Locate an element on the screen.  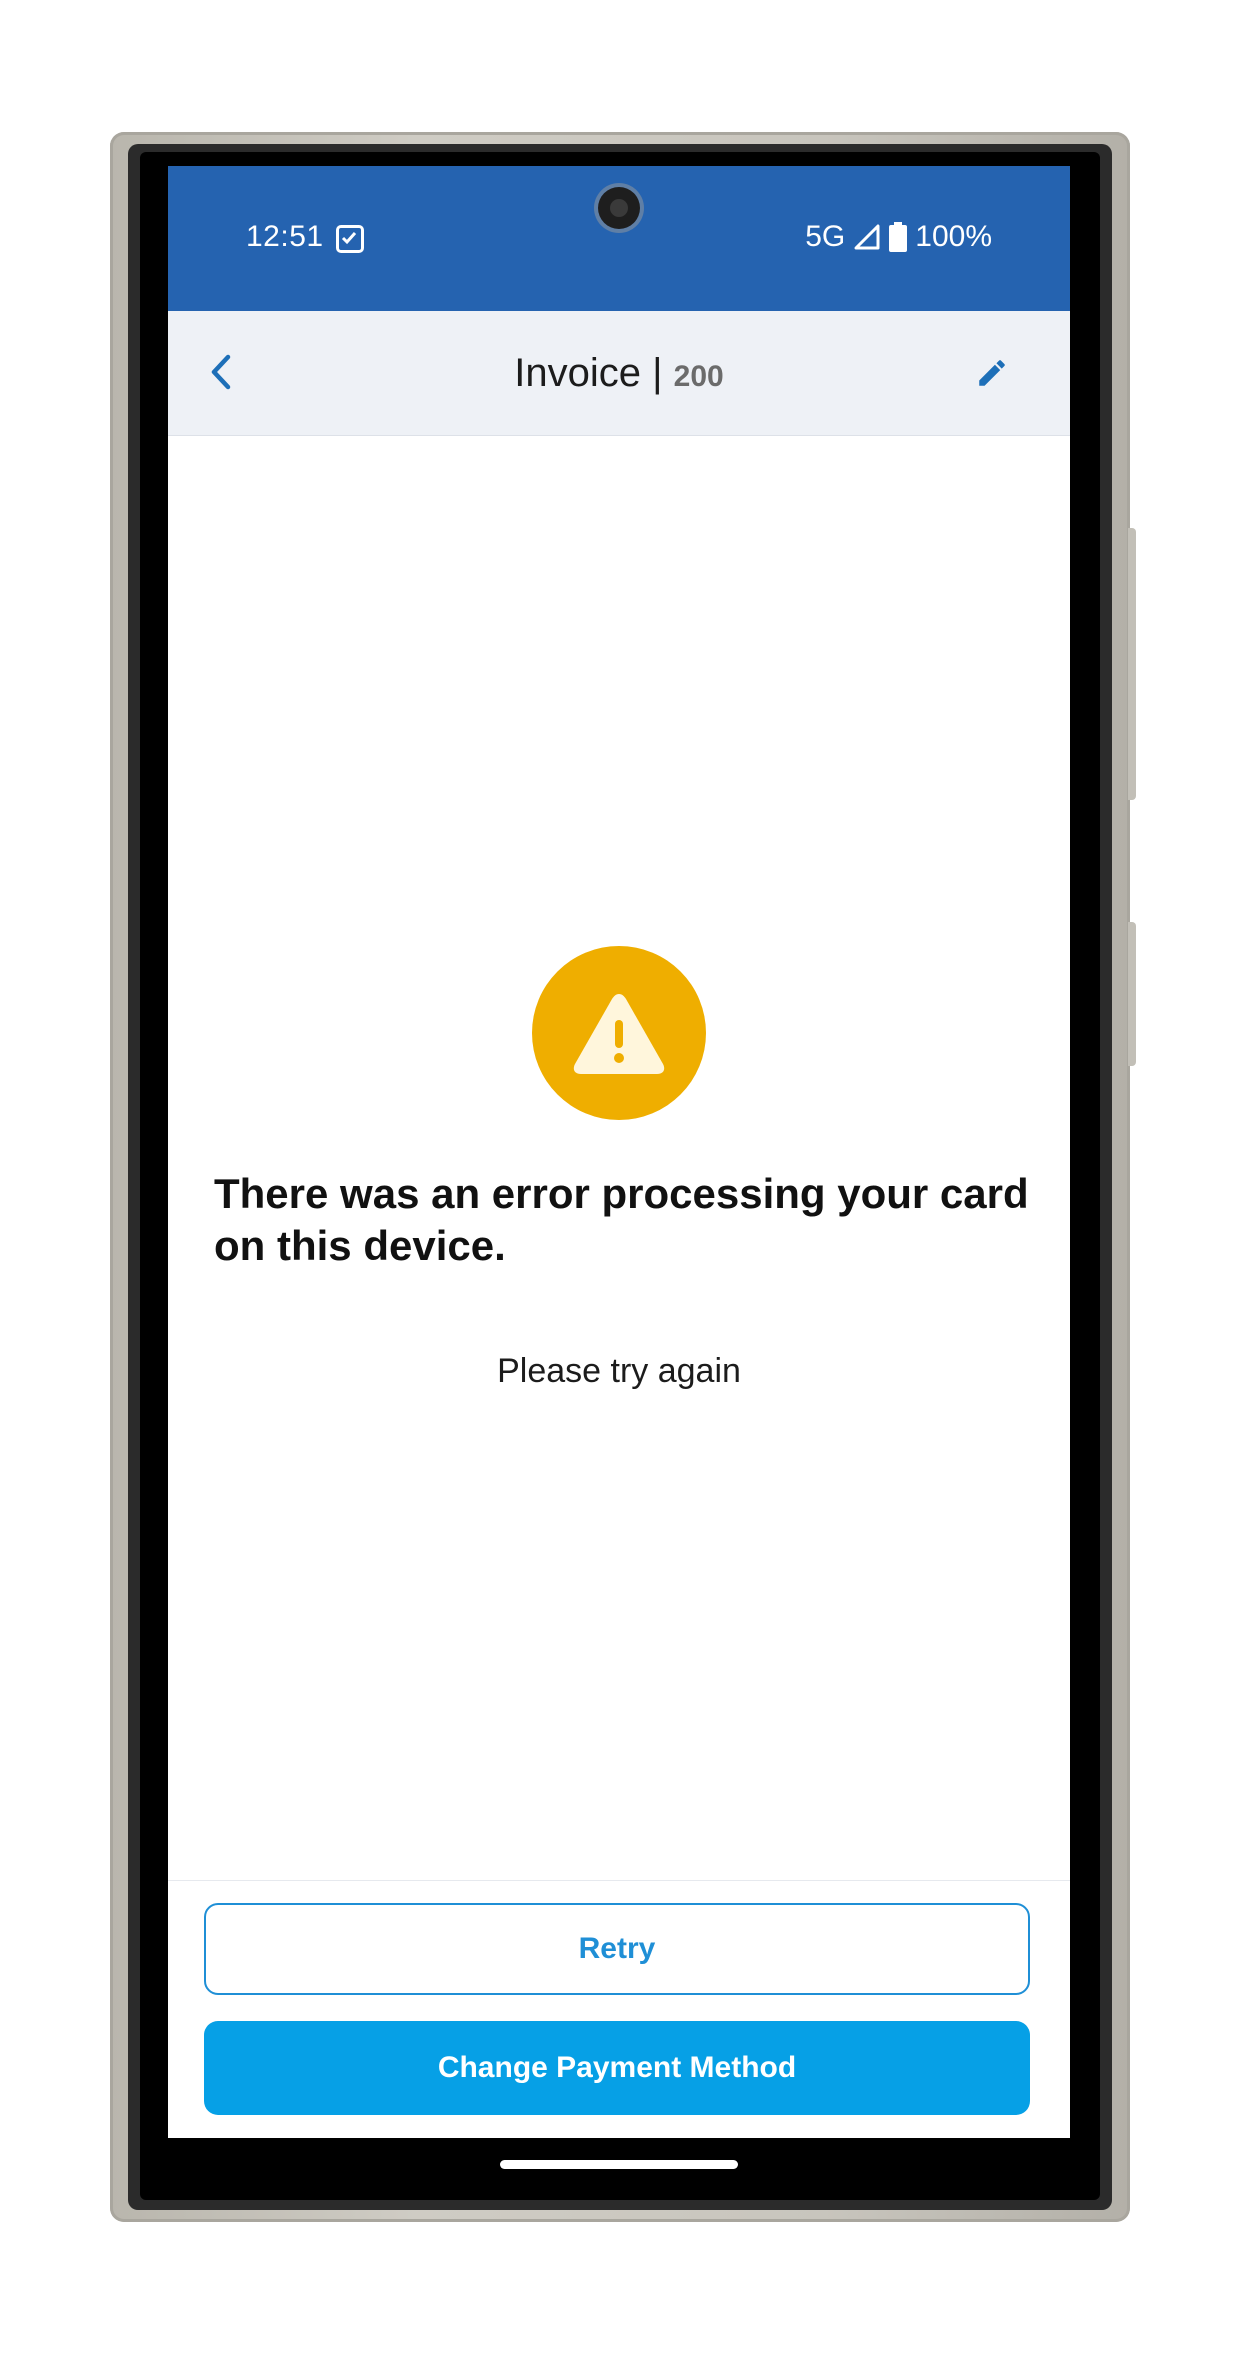
pencil-icon is located at coordinates (992, 373).